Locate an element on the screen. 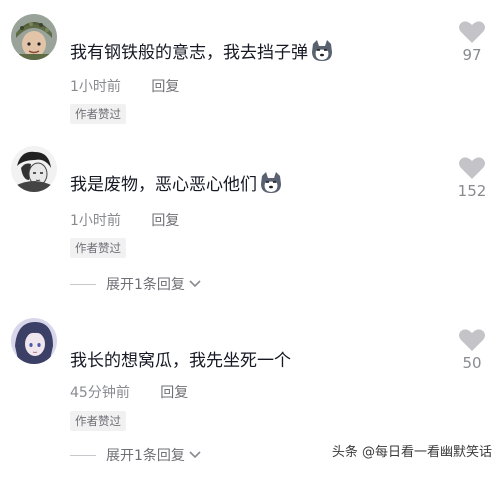 This screenshot has height=478, width=500. comment-time: 45分钟前 is located at coordinates (100, 393).